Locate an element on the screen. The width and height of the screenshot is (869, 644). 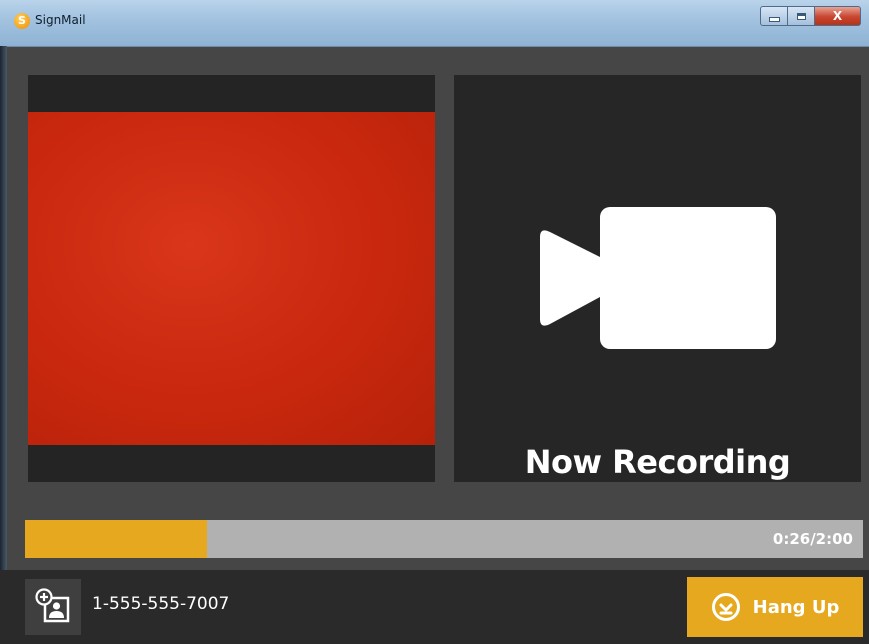
close-icon: X is located at coordinates (837, 16).